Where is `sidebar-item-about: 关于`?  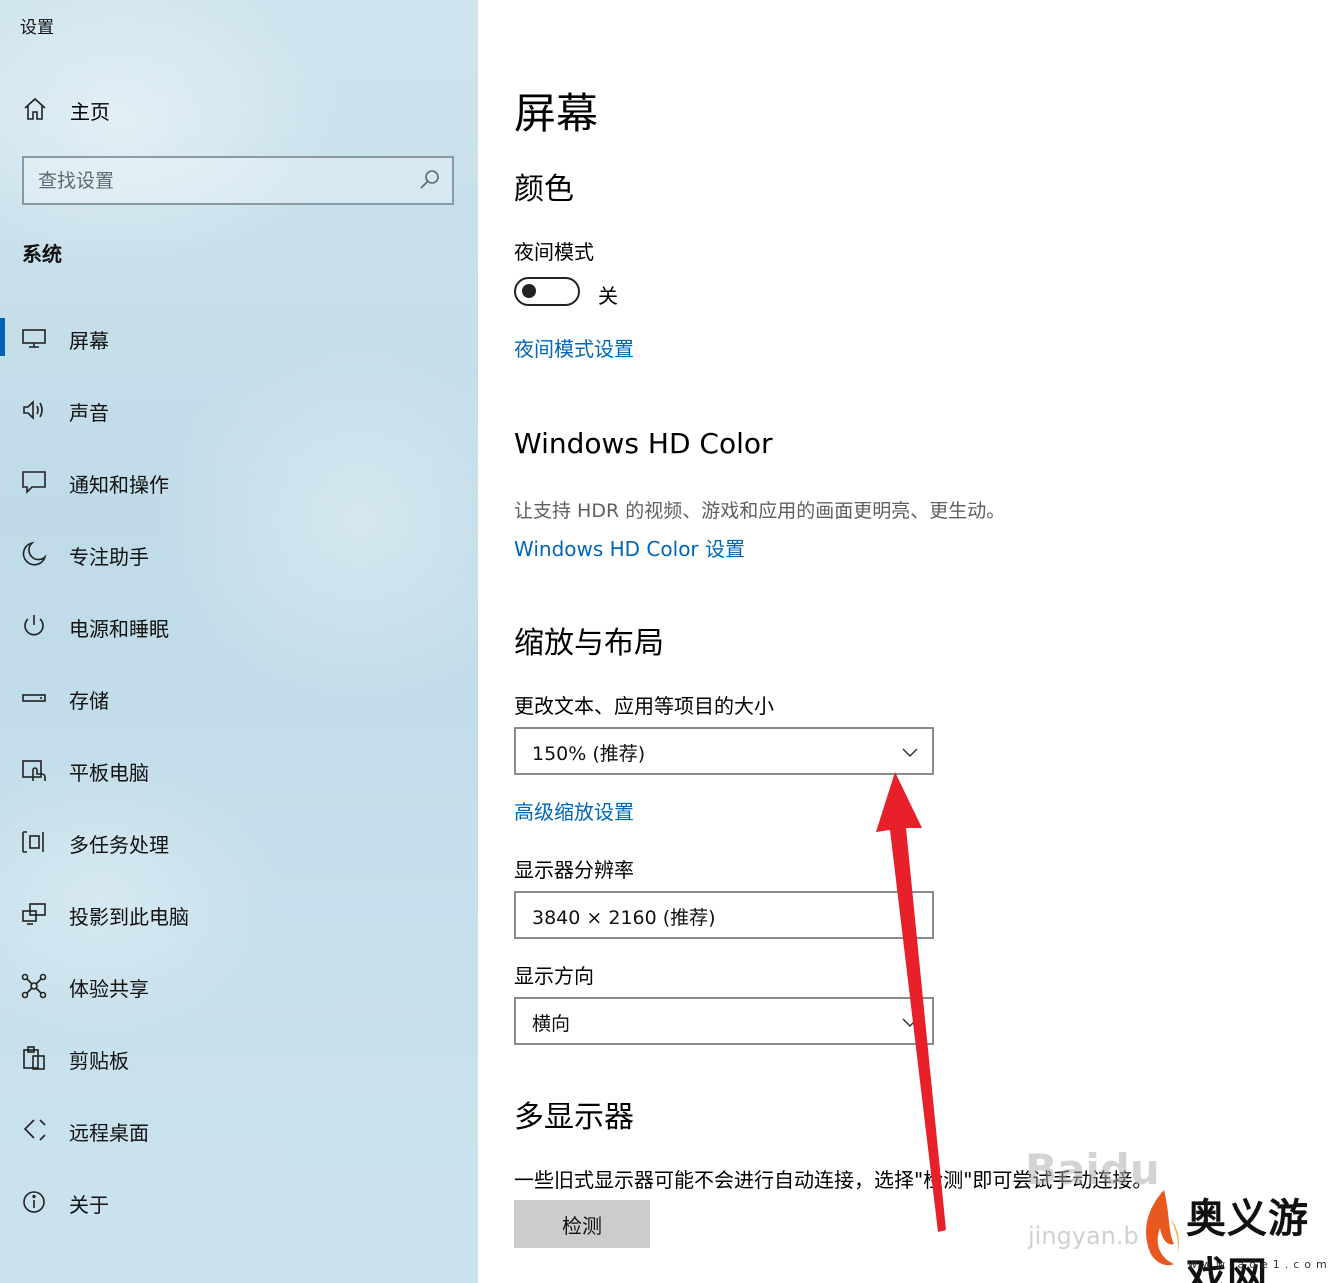 sidebar-item-about: 关于 is located at coordinates (239, 1202).